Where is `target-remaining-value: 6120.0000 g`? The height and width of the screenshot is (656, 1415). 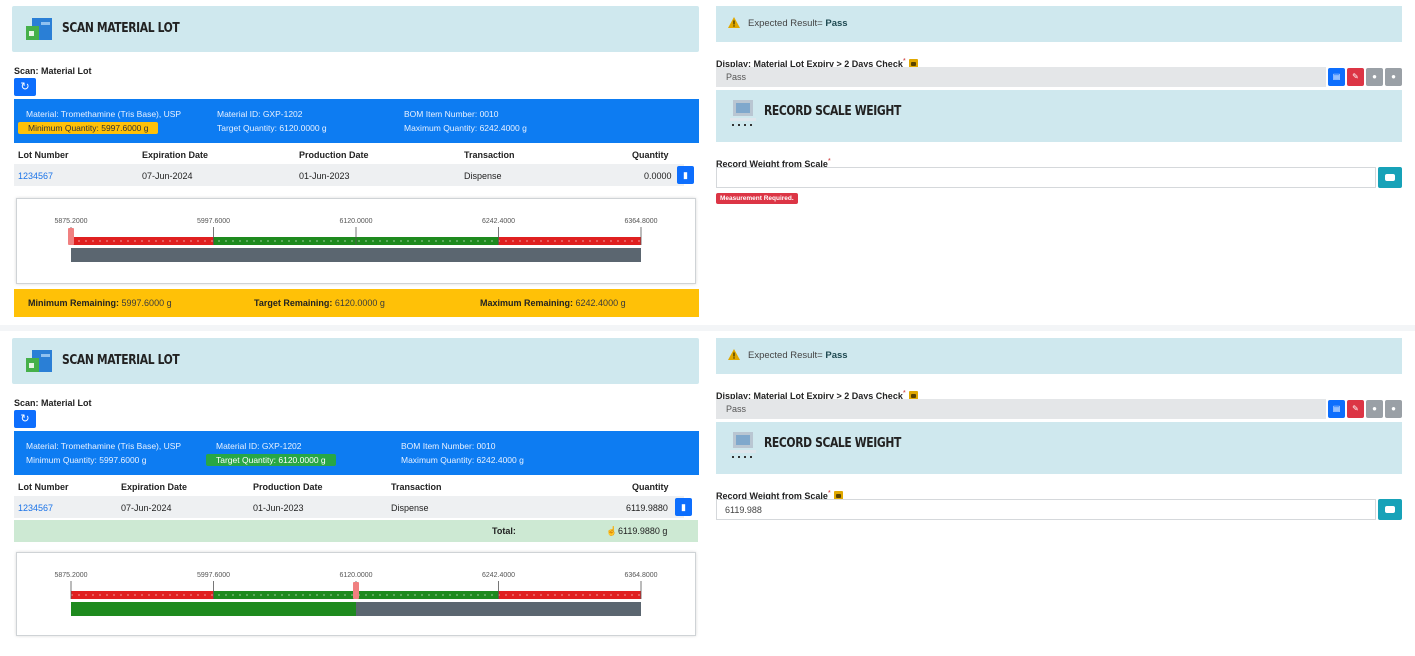 target-remaining-value: 6120.0000 g is located at coordinates (359, 303).